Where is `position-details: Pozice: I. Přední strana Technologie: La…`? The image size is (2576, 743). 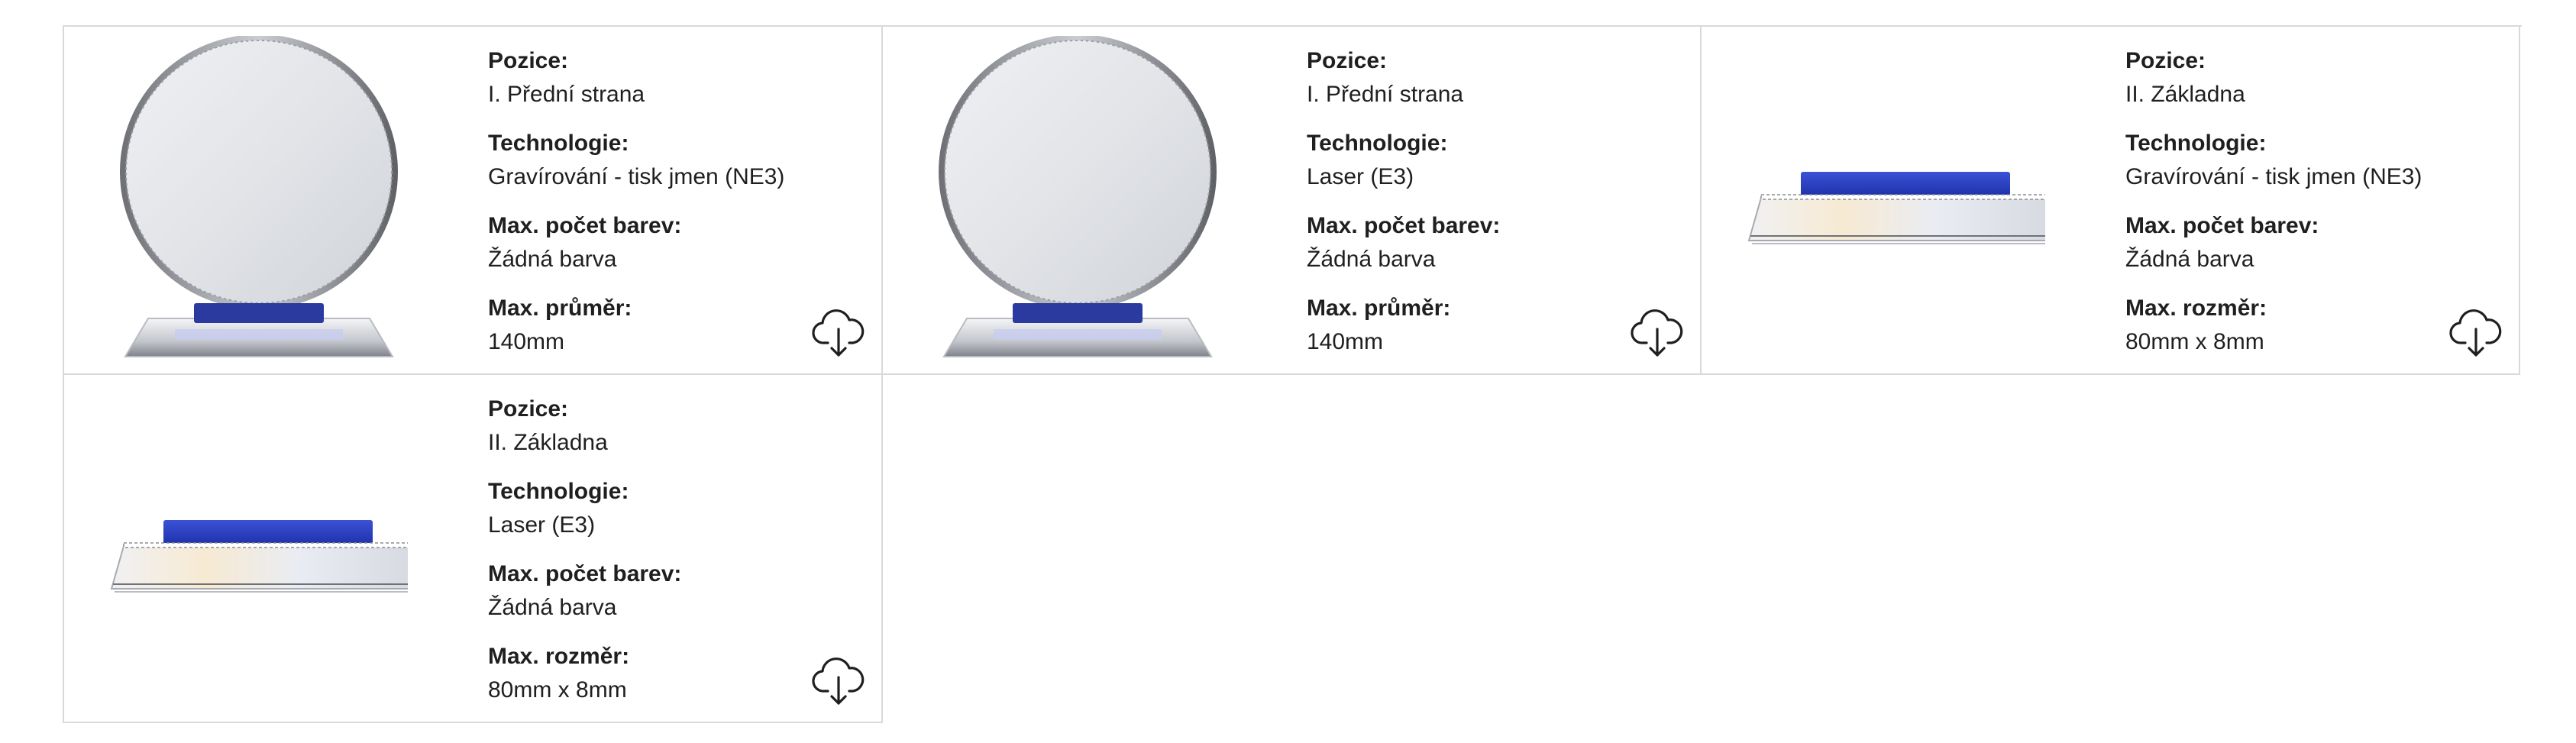 position-details: Pozice: I. Přední strana Technologie: La… is located at coordinates (1486, 202).